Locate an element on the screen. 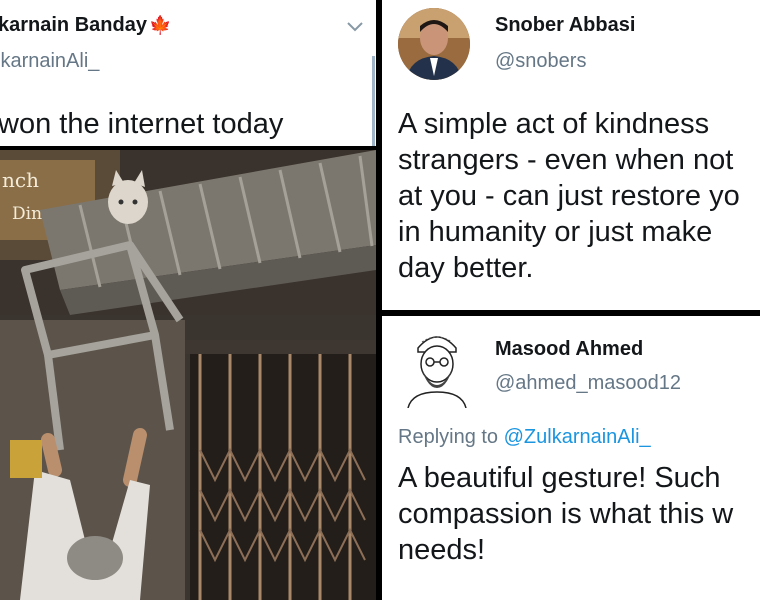 This screenshot has width=760, height=600. display-name: karnain Banday 🍁 is located at coordinates (85, 25).